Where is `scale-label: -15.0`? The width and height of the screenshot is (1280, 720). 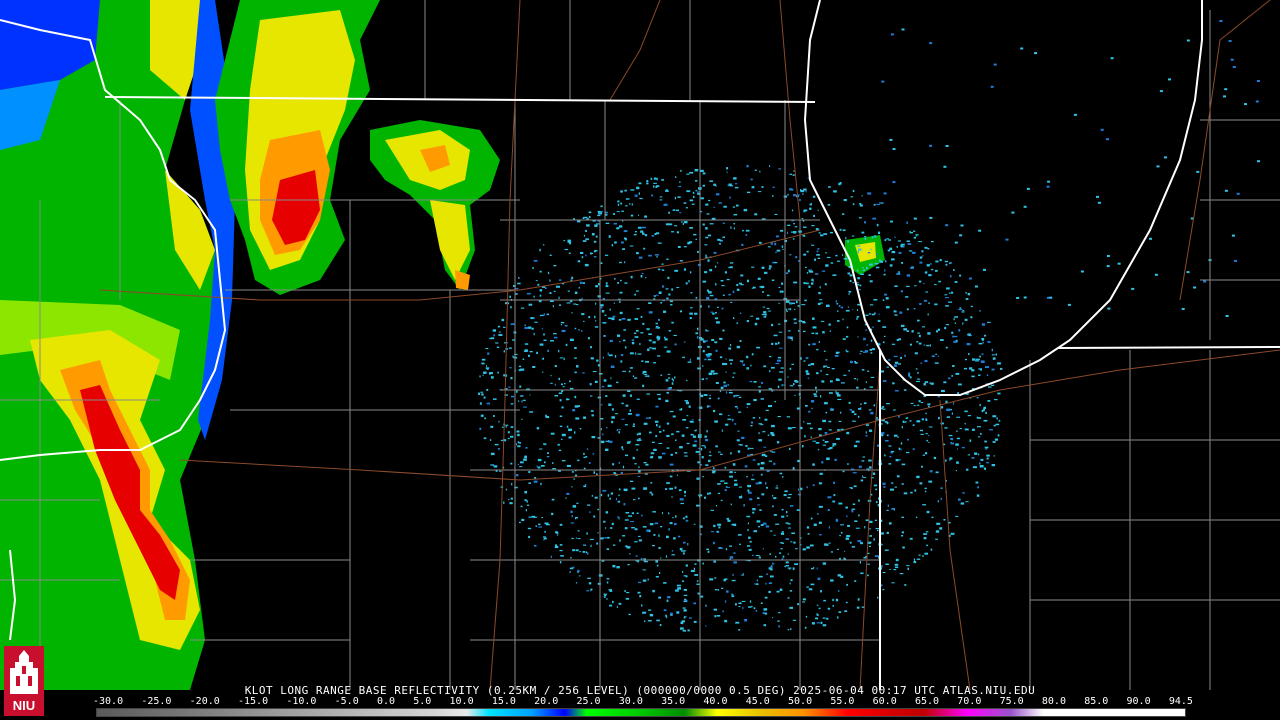
scale-label: -15.0 is located at coordinates (253, 701).